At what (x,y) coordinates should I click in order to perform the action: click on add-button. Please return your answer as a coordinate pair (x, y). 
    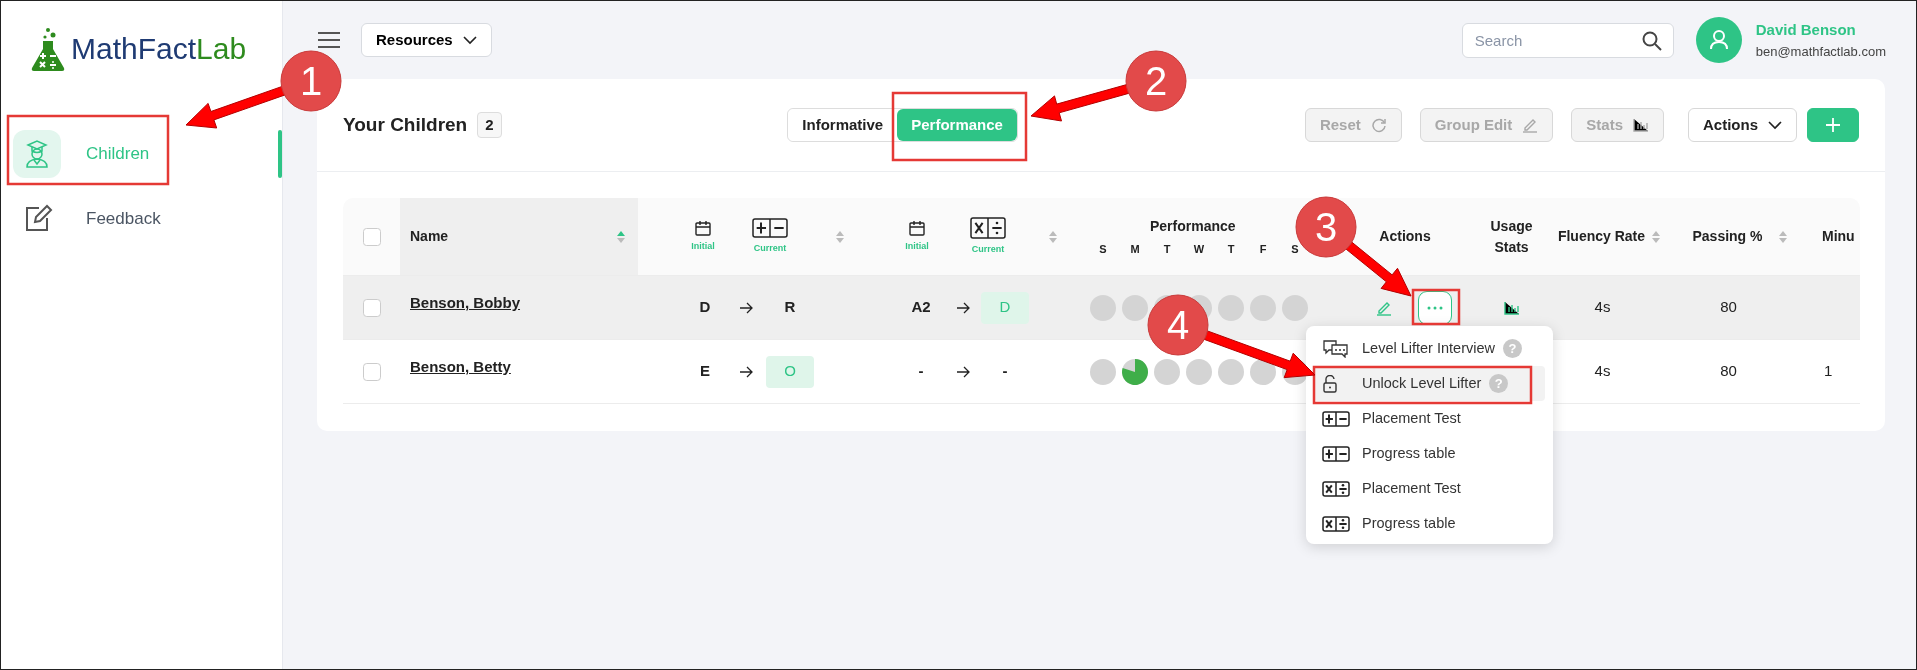
    Looking at the image, I should click on (1833, 125).